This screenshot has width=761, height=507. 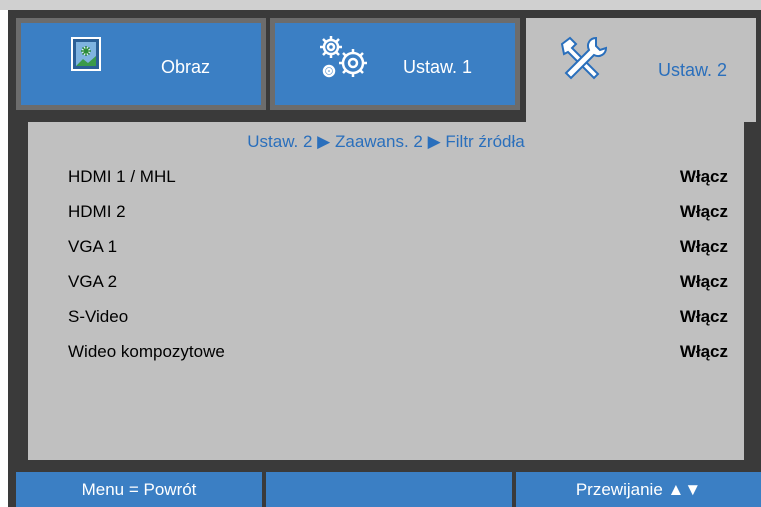 I want to click on picture-icon, so click(x=86, y=56).